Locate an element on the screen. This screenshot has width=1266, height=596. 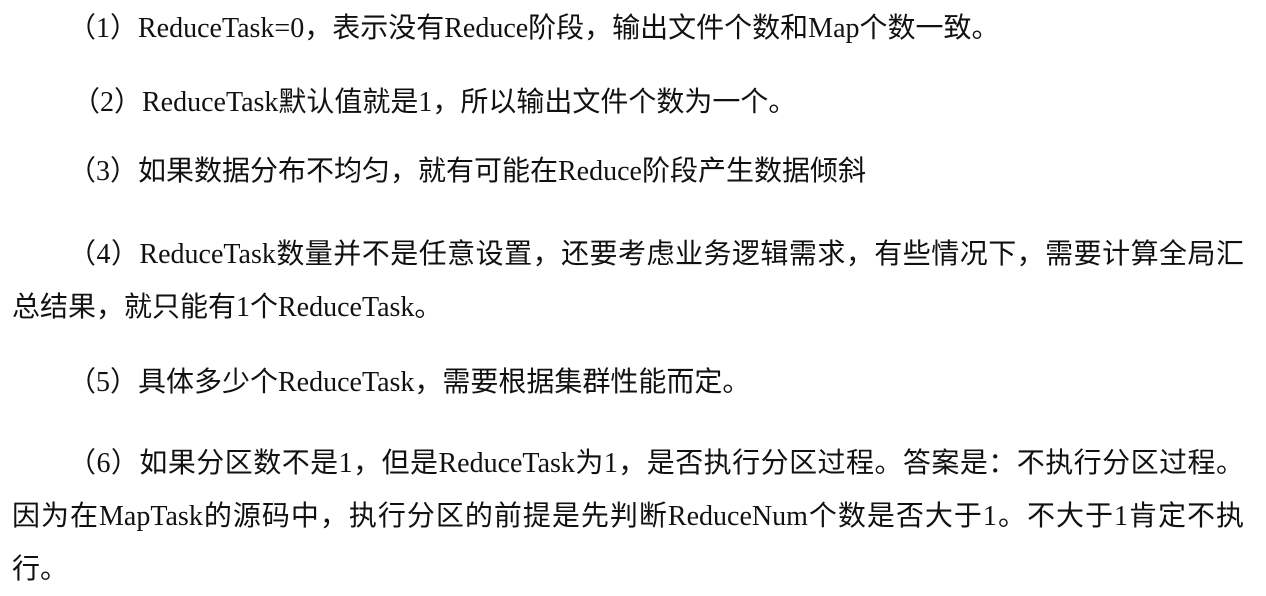
paragraph-2: （2）ReduceTask默认值就是1，所以输出文件个数为一个。 is located at coordinates (434, 102).